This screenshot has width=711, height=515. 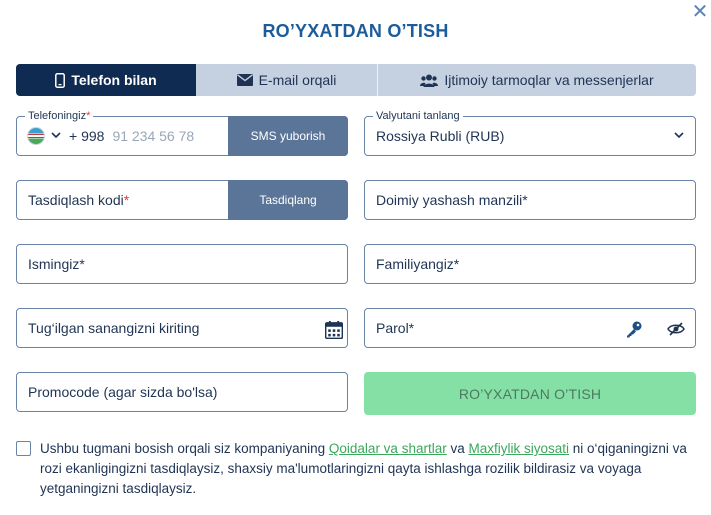 I want to click on currency-value: Rossiya Rubli (RUB), so click(x=440, y=136).